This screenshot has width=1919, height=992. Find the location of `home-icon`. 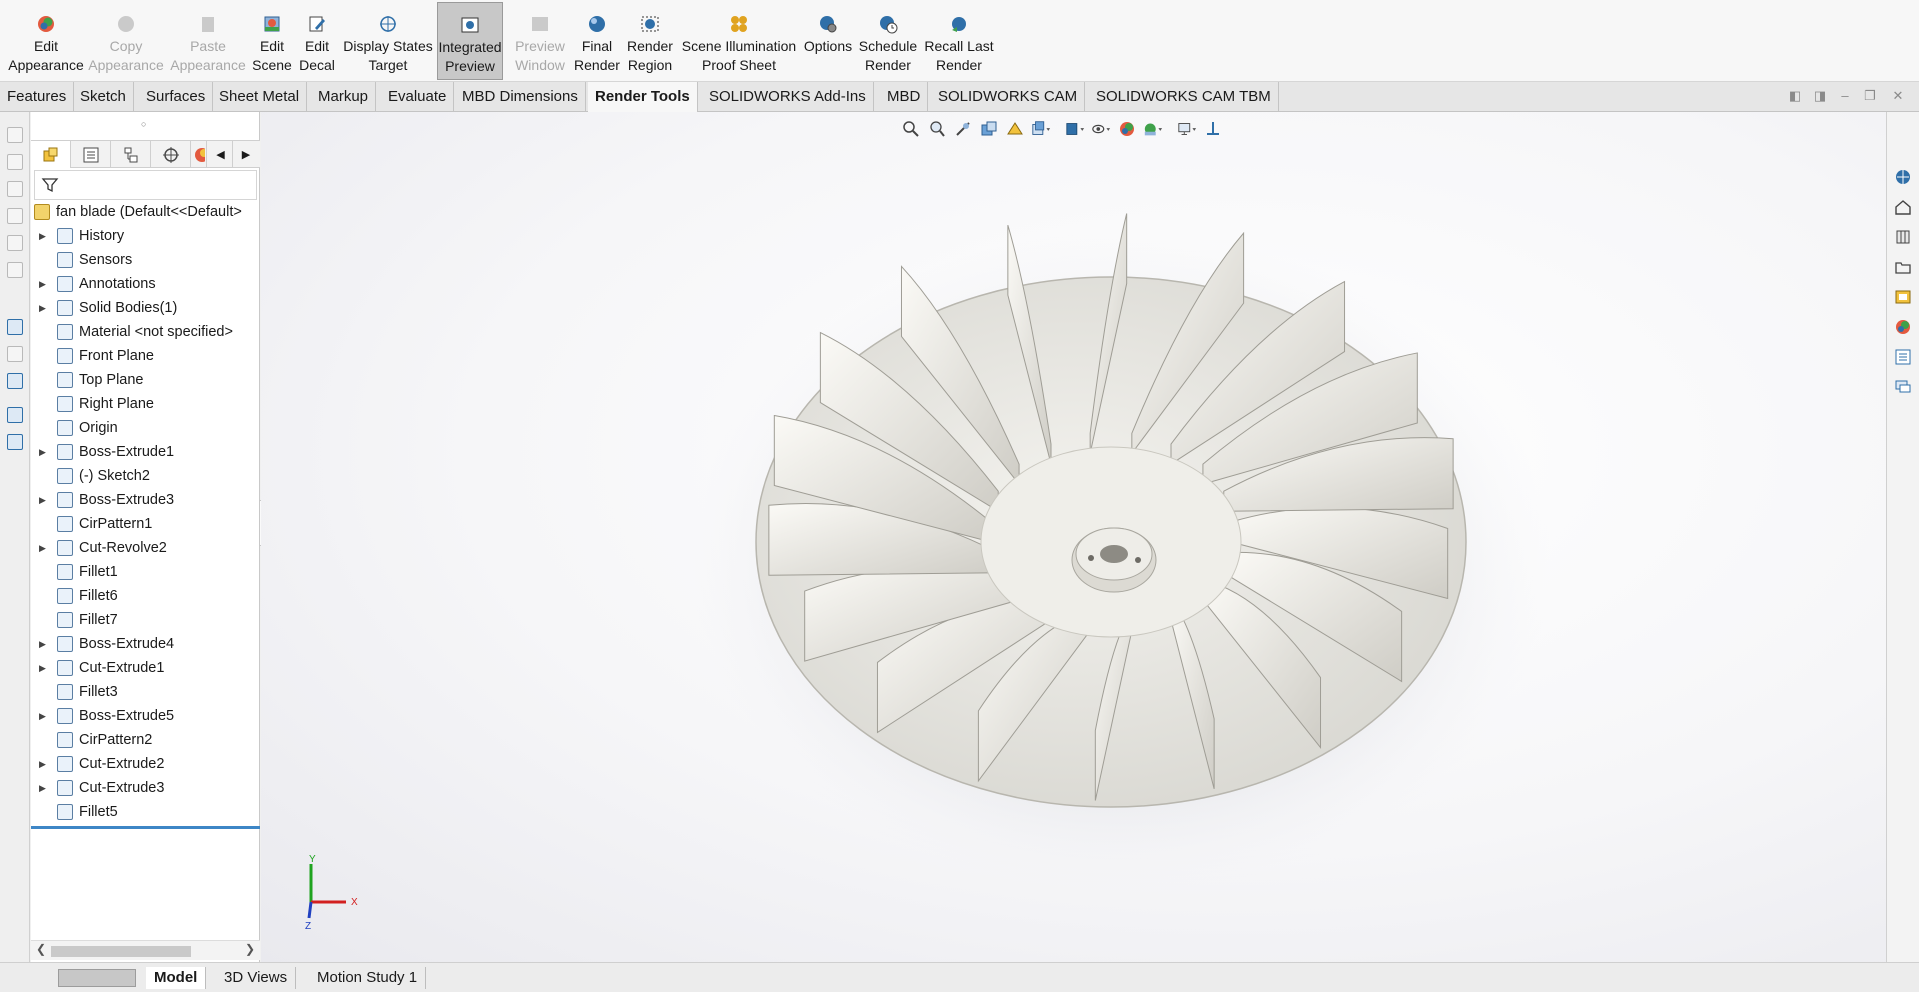

home-icon is located at coordinates (1903, 207).